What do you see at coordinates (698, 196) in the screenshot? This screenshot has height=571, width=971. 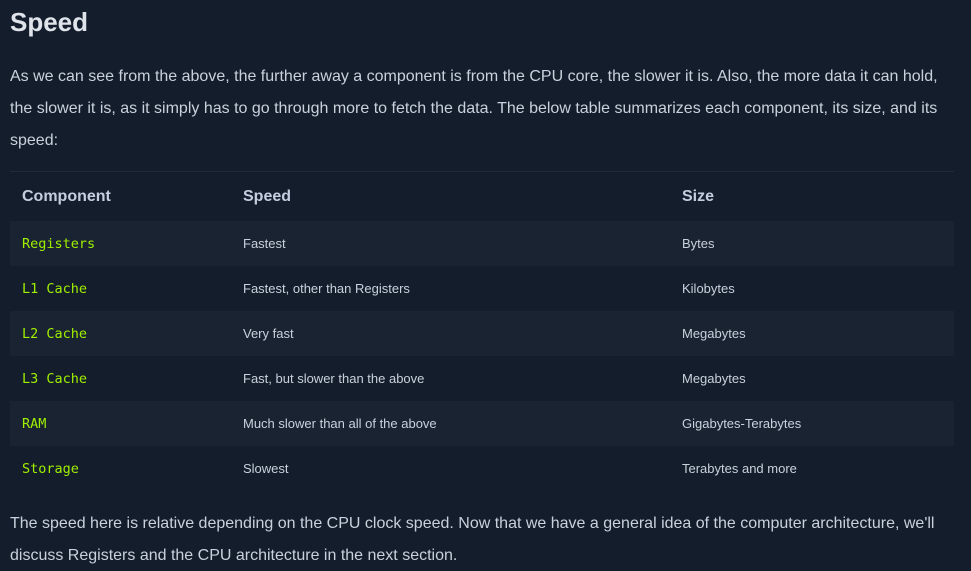 I see `column-header-size: Size` at bounding box center [698, 196].